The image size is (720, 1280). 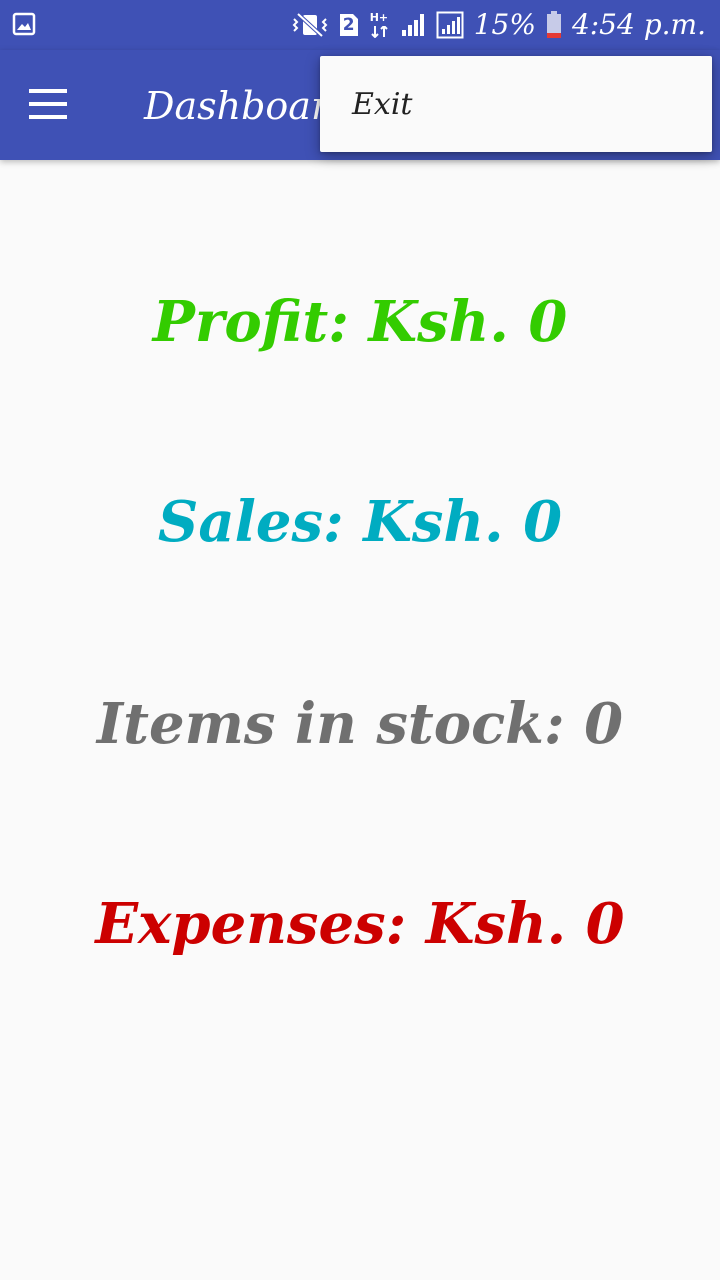 What do you see at coordinates (504, 24) in the screenshot?
I see `battery-percent: 15%` at bounding box center [504, 24].